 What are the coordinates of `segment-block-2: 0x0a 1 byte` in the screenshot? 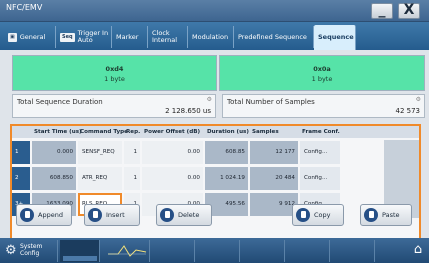 It's located at (322, 73).